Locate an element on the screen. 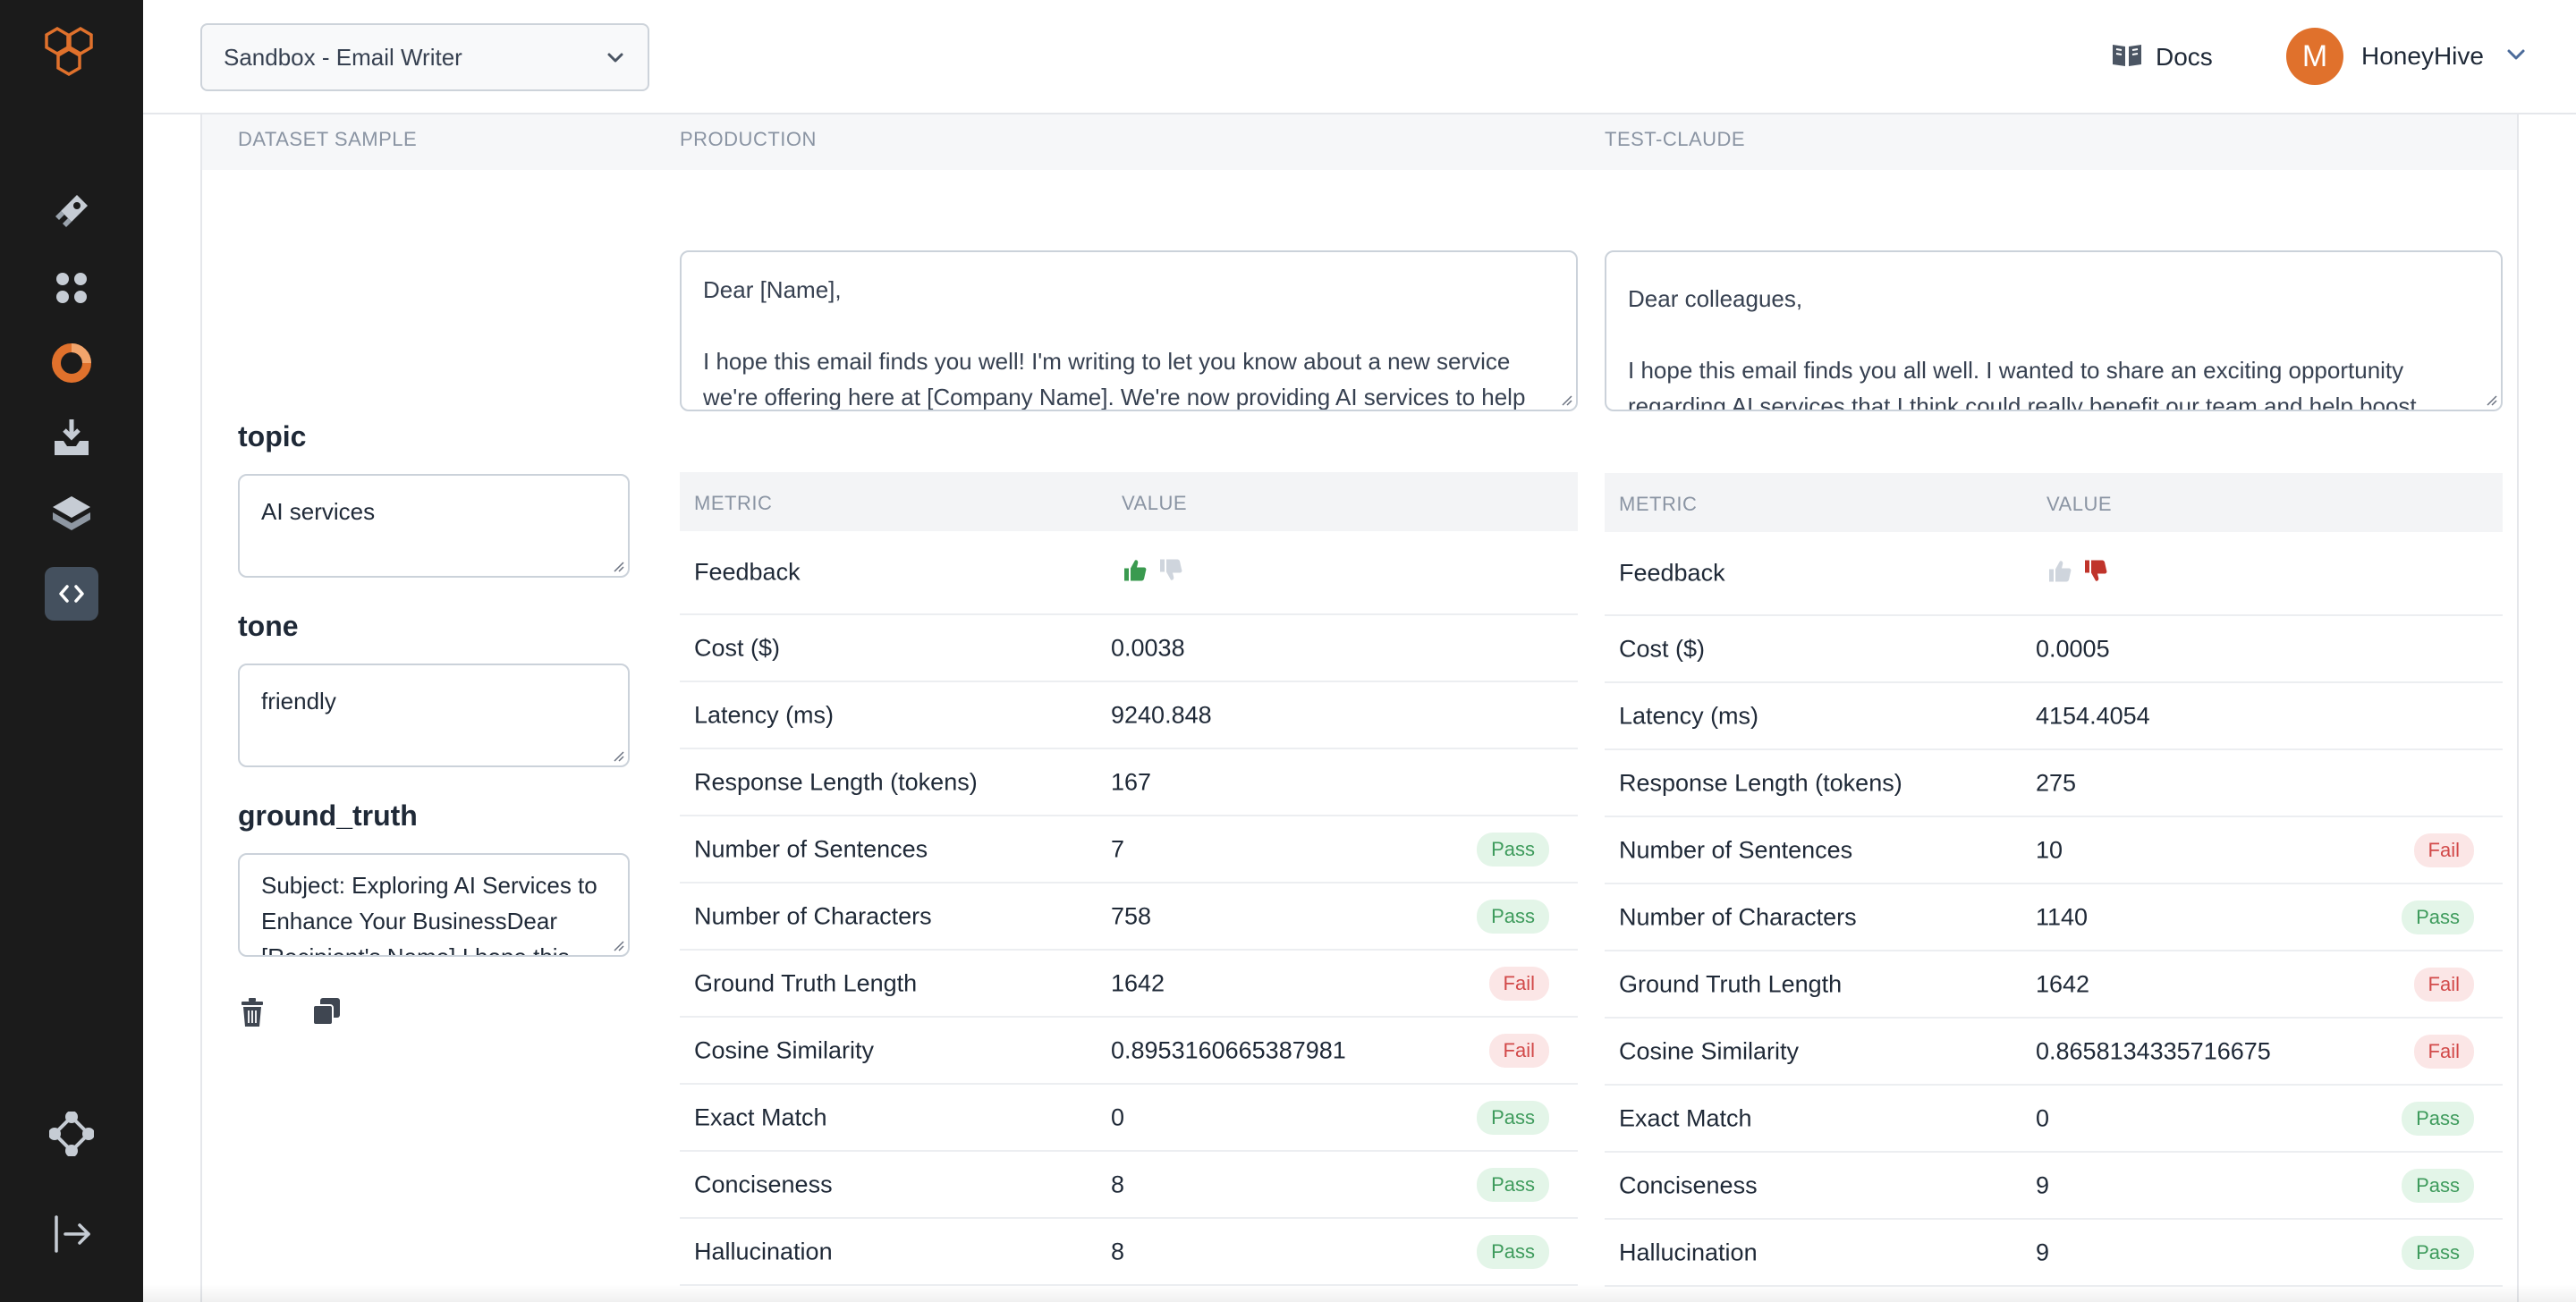  metric-row: Feedback is located at coordinates (1129, 573).